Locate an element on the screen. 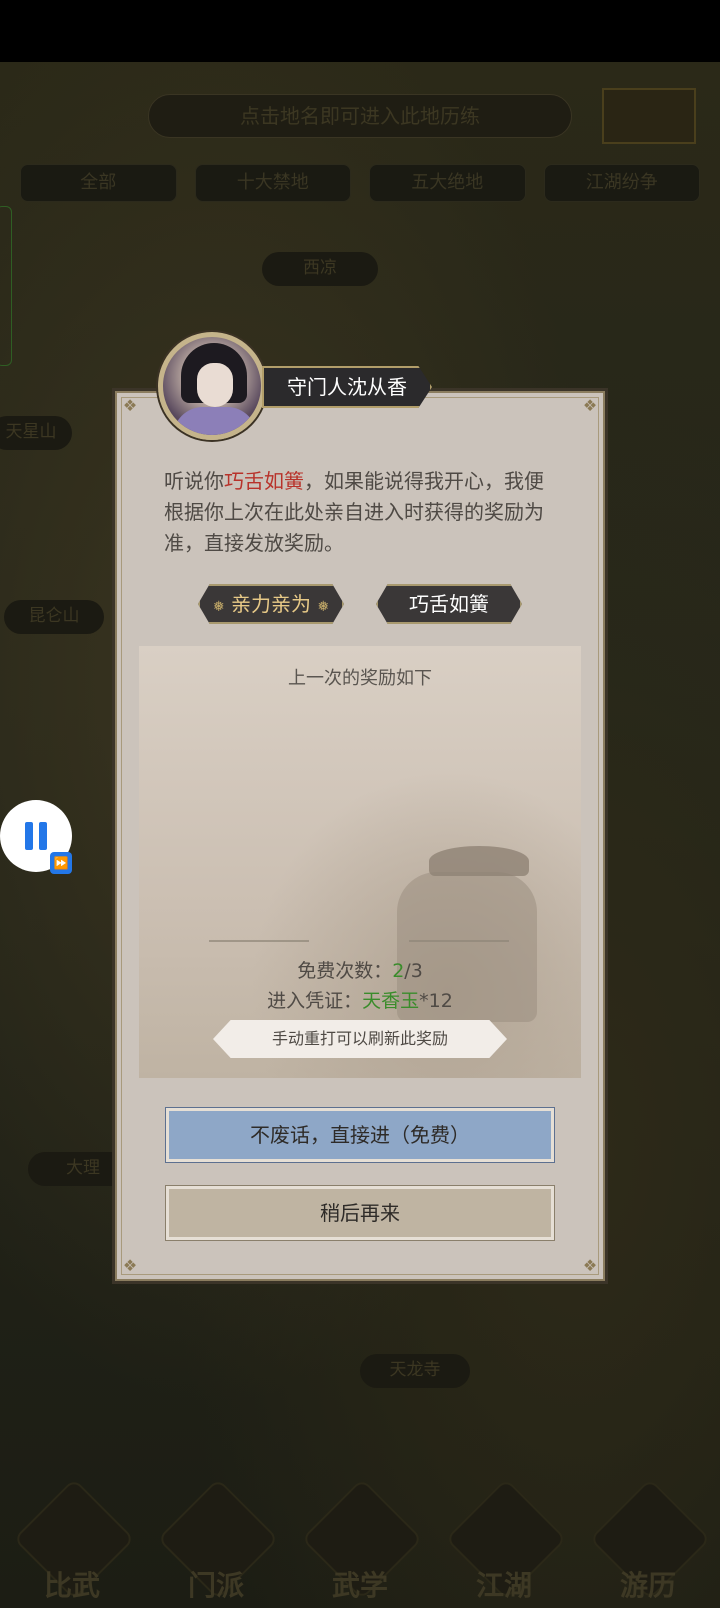 The height and width of the screenshot is (1608, 720). npc-avatar is located at coordinates (212, 386).